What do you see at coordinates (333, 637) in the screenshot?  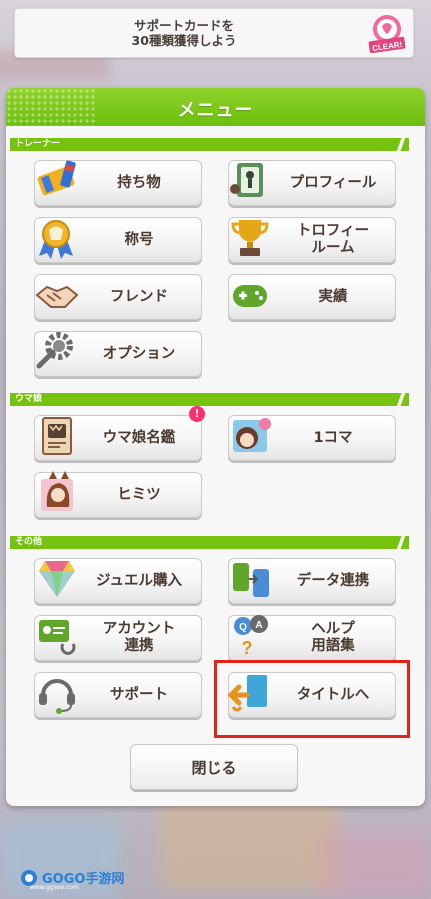 I see `help-label: ヘルプ 用語集` at bounding box center [333, 637].